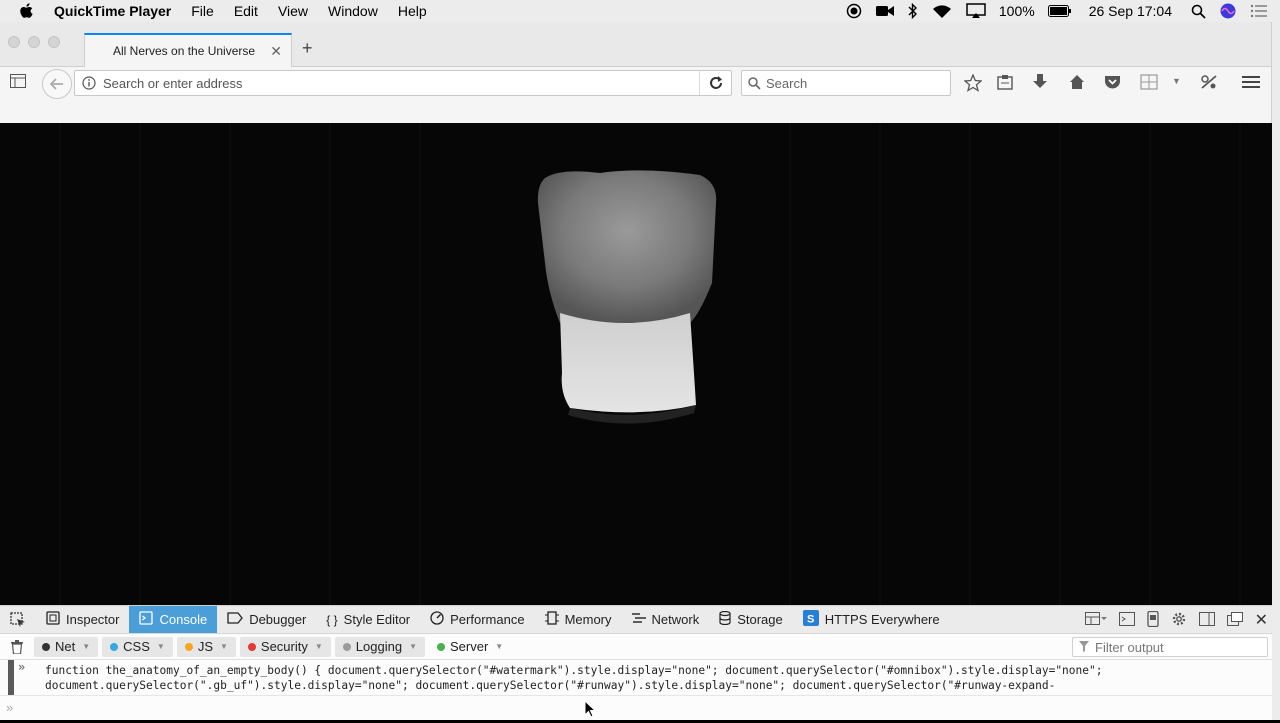 This screenshot has width=1280, height=723. Describe the element at coordinates (636, 708) in the screenshot. I see `console-input: »` at that location.